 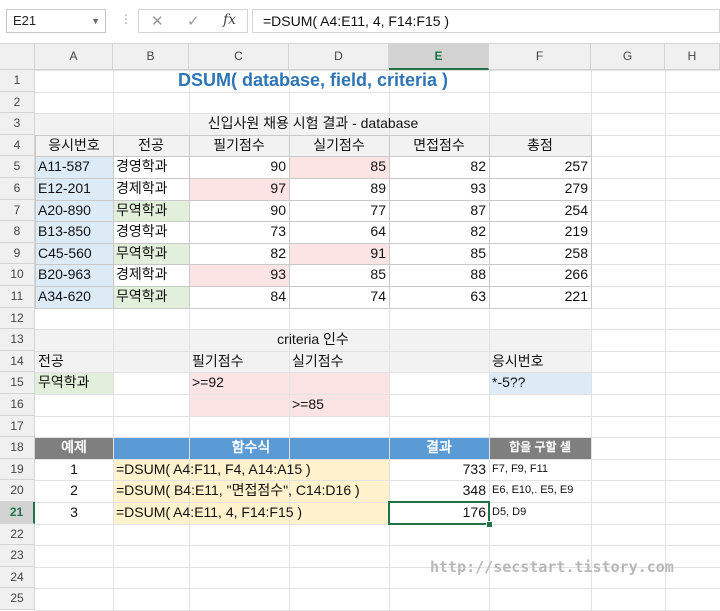 I want to click on crit-written-value: >=92, so click(x=239, y=383).